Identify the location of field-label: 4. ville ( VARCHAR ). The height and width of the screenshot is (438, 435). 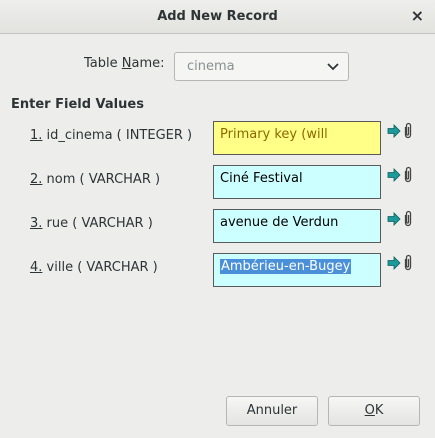
(94, 267).